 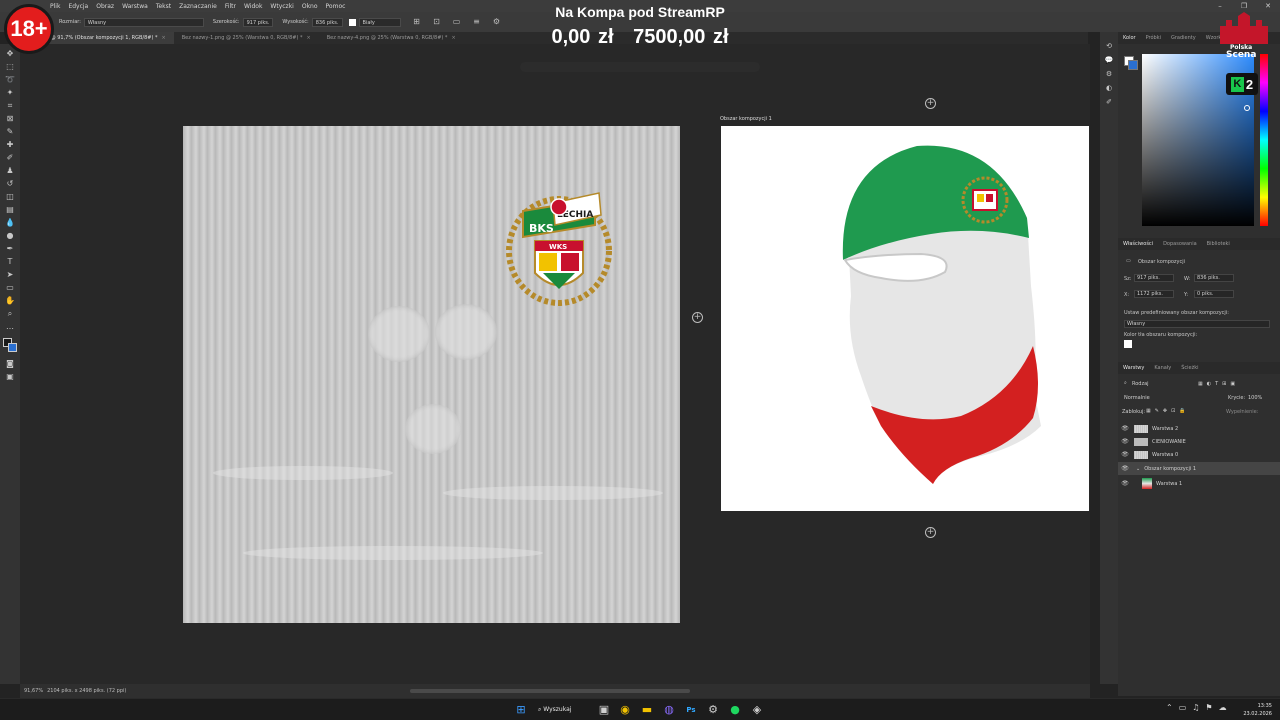 What do you see at coordinates (1199, 468) in the screenshot?
I see `layer-row-artboard: 👁 ⌄ Obszar kompozycji 1` at bounding box center [1199, 468].